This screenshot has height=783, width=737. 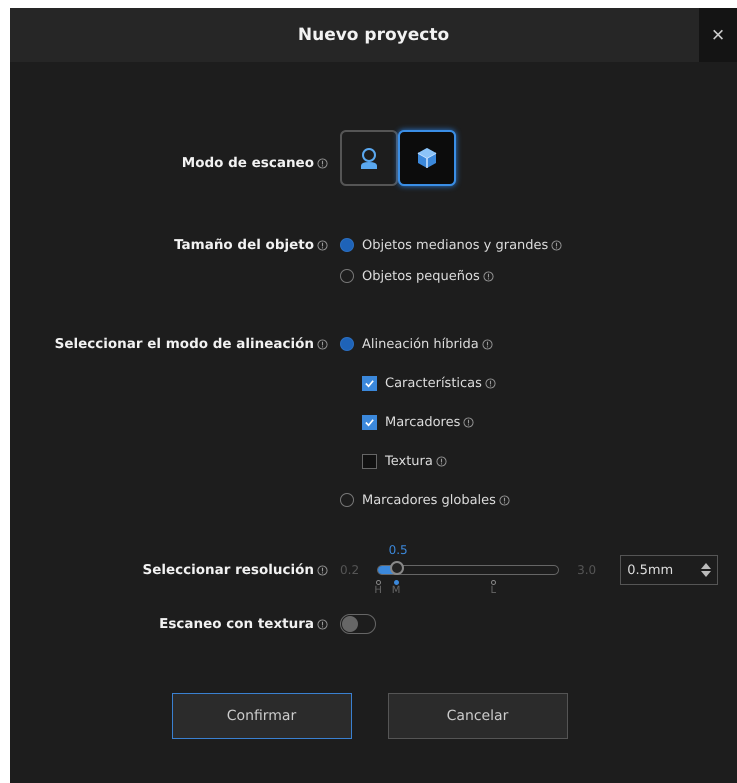 What do you see at coordinates (706, 570) in the screenshot?
I see `spin-arrows-icon` at bounding box center [706, 570].